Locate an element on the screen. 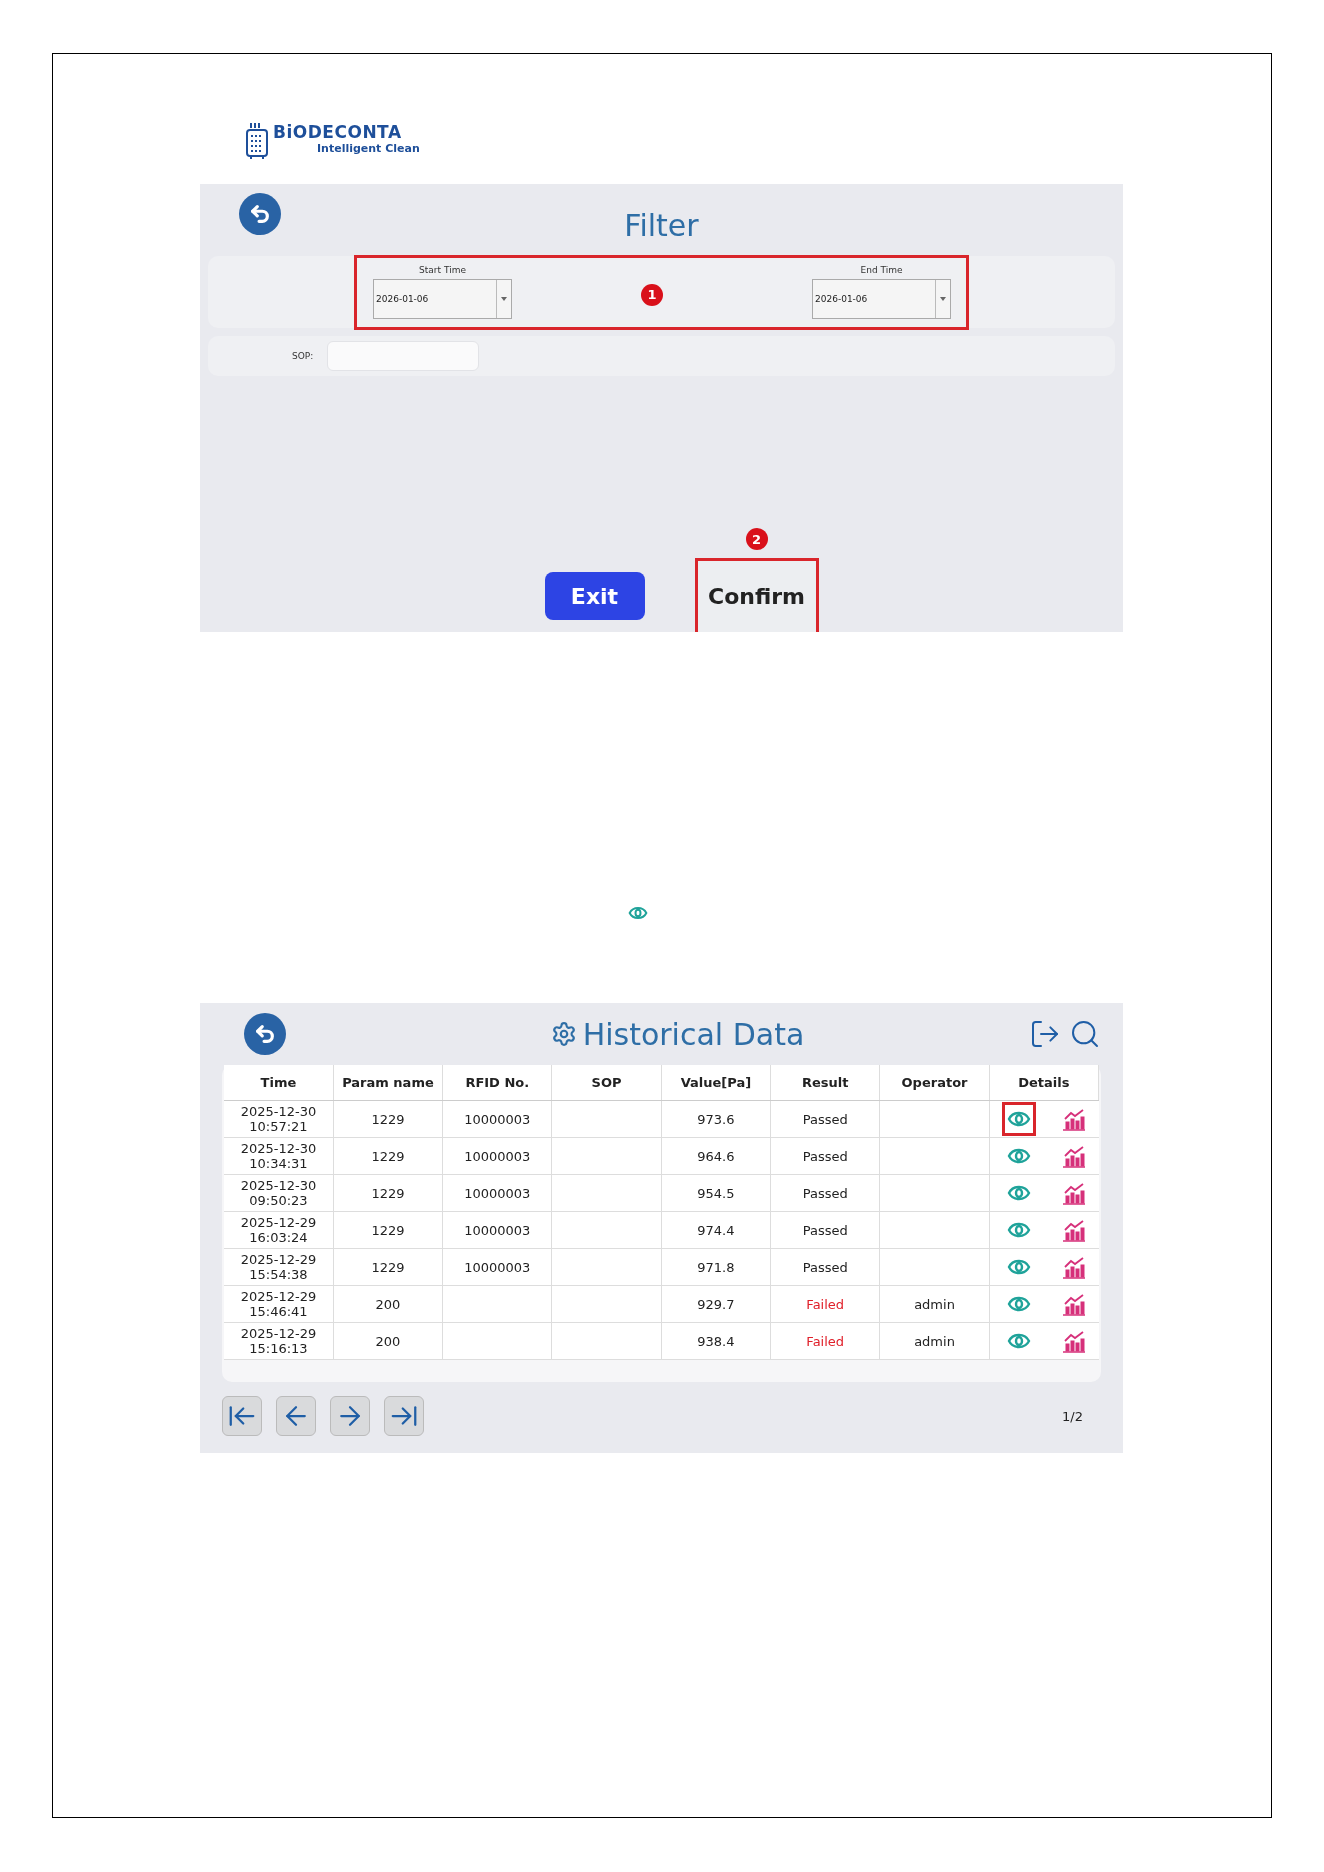  next-page-button is located at coordinates (350, 1416).